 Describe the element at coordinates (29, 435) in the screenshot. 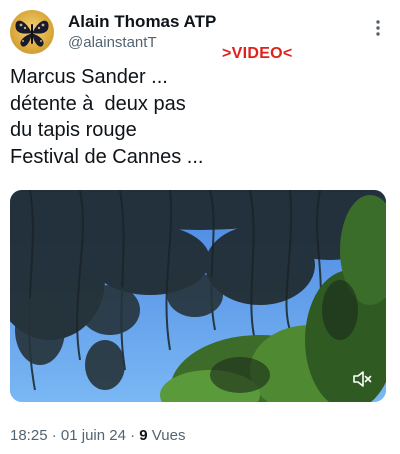

I see `tweet-time: 18:25` at that location.